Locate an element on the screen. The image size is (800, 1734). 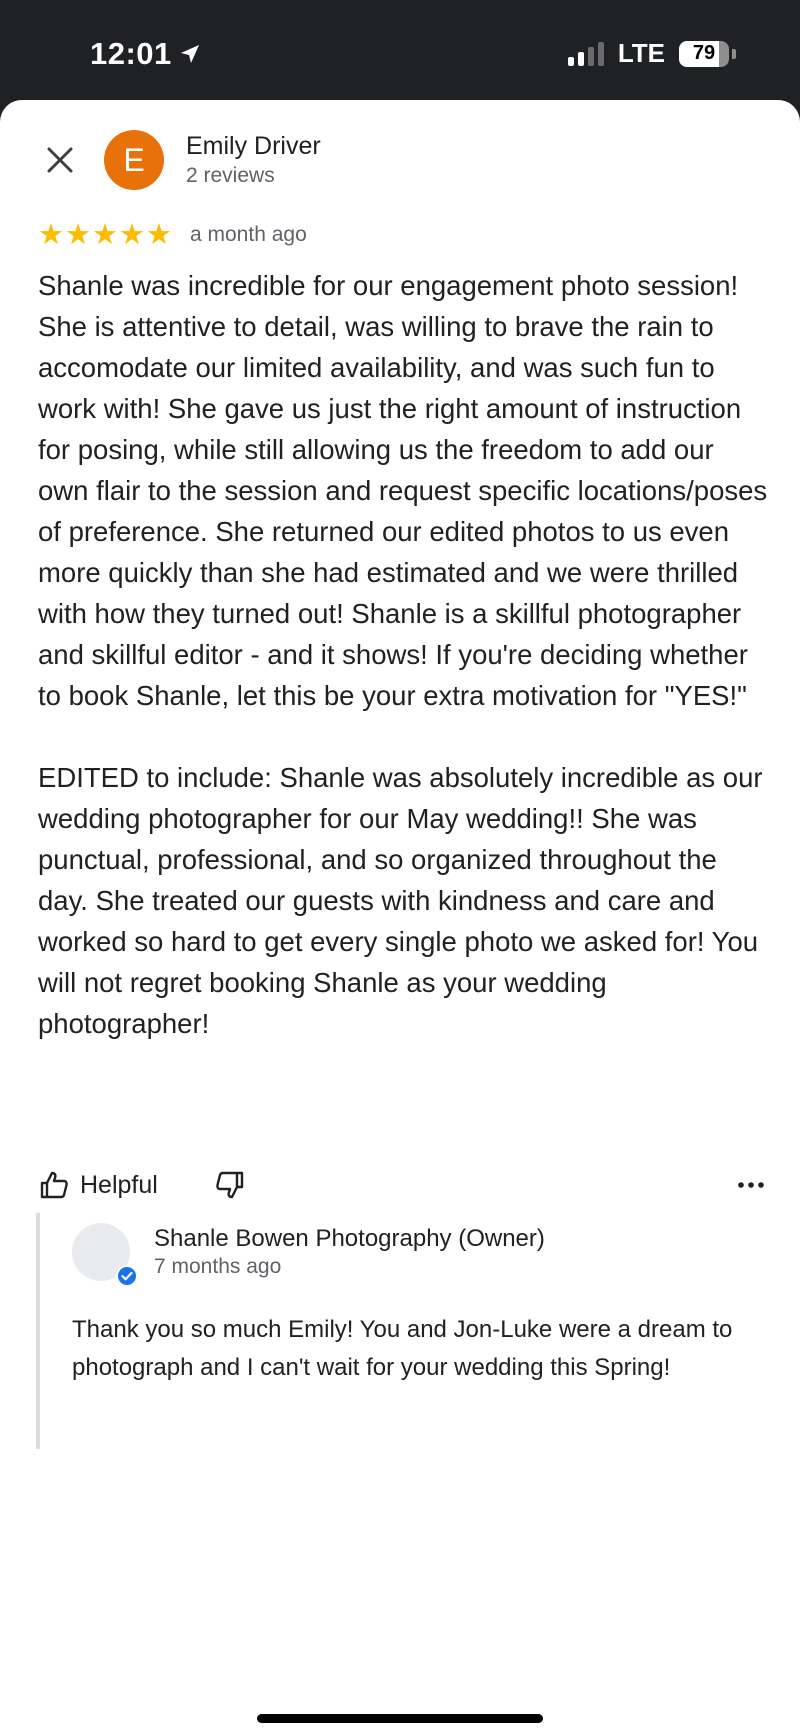
time-label: 12:01 is located at coordinates (131, 53).